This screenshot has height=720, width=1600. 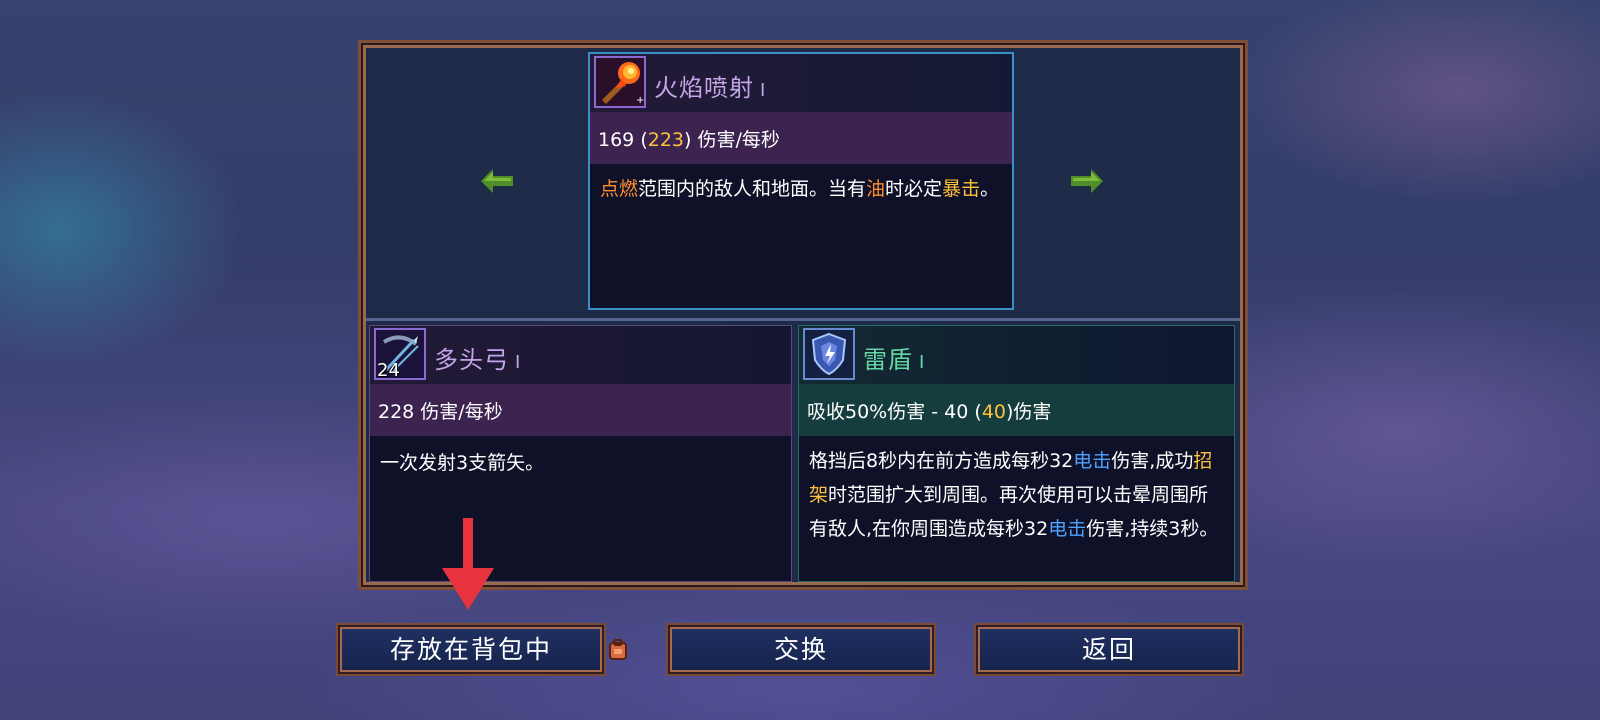 What do you see at coordinates (1087, 181) in the screenshot?
I see `next-arrow-icon` at bounding box center [1087, 181].